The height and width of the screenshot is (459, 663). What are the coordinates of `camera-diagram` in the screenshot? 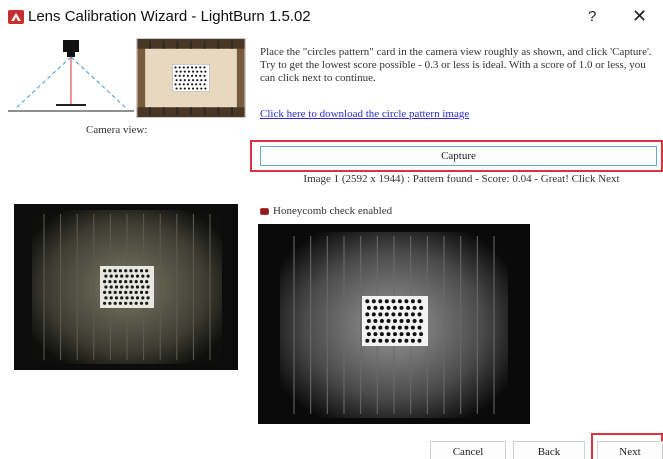 It's located at (71, 76).